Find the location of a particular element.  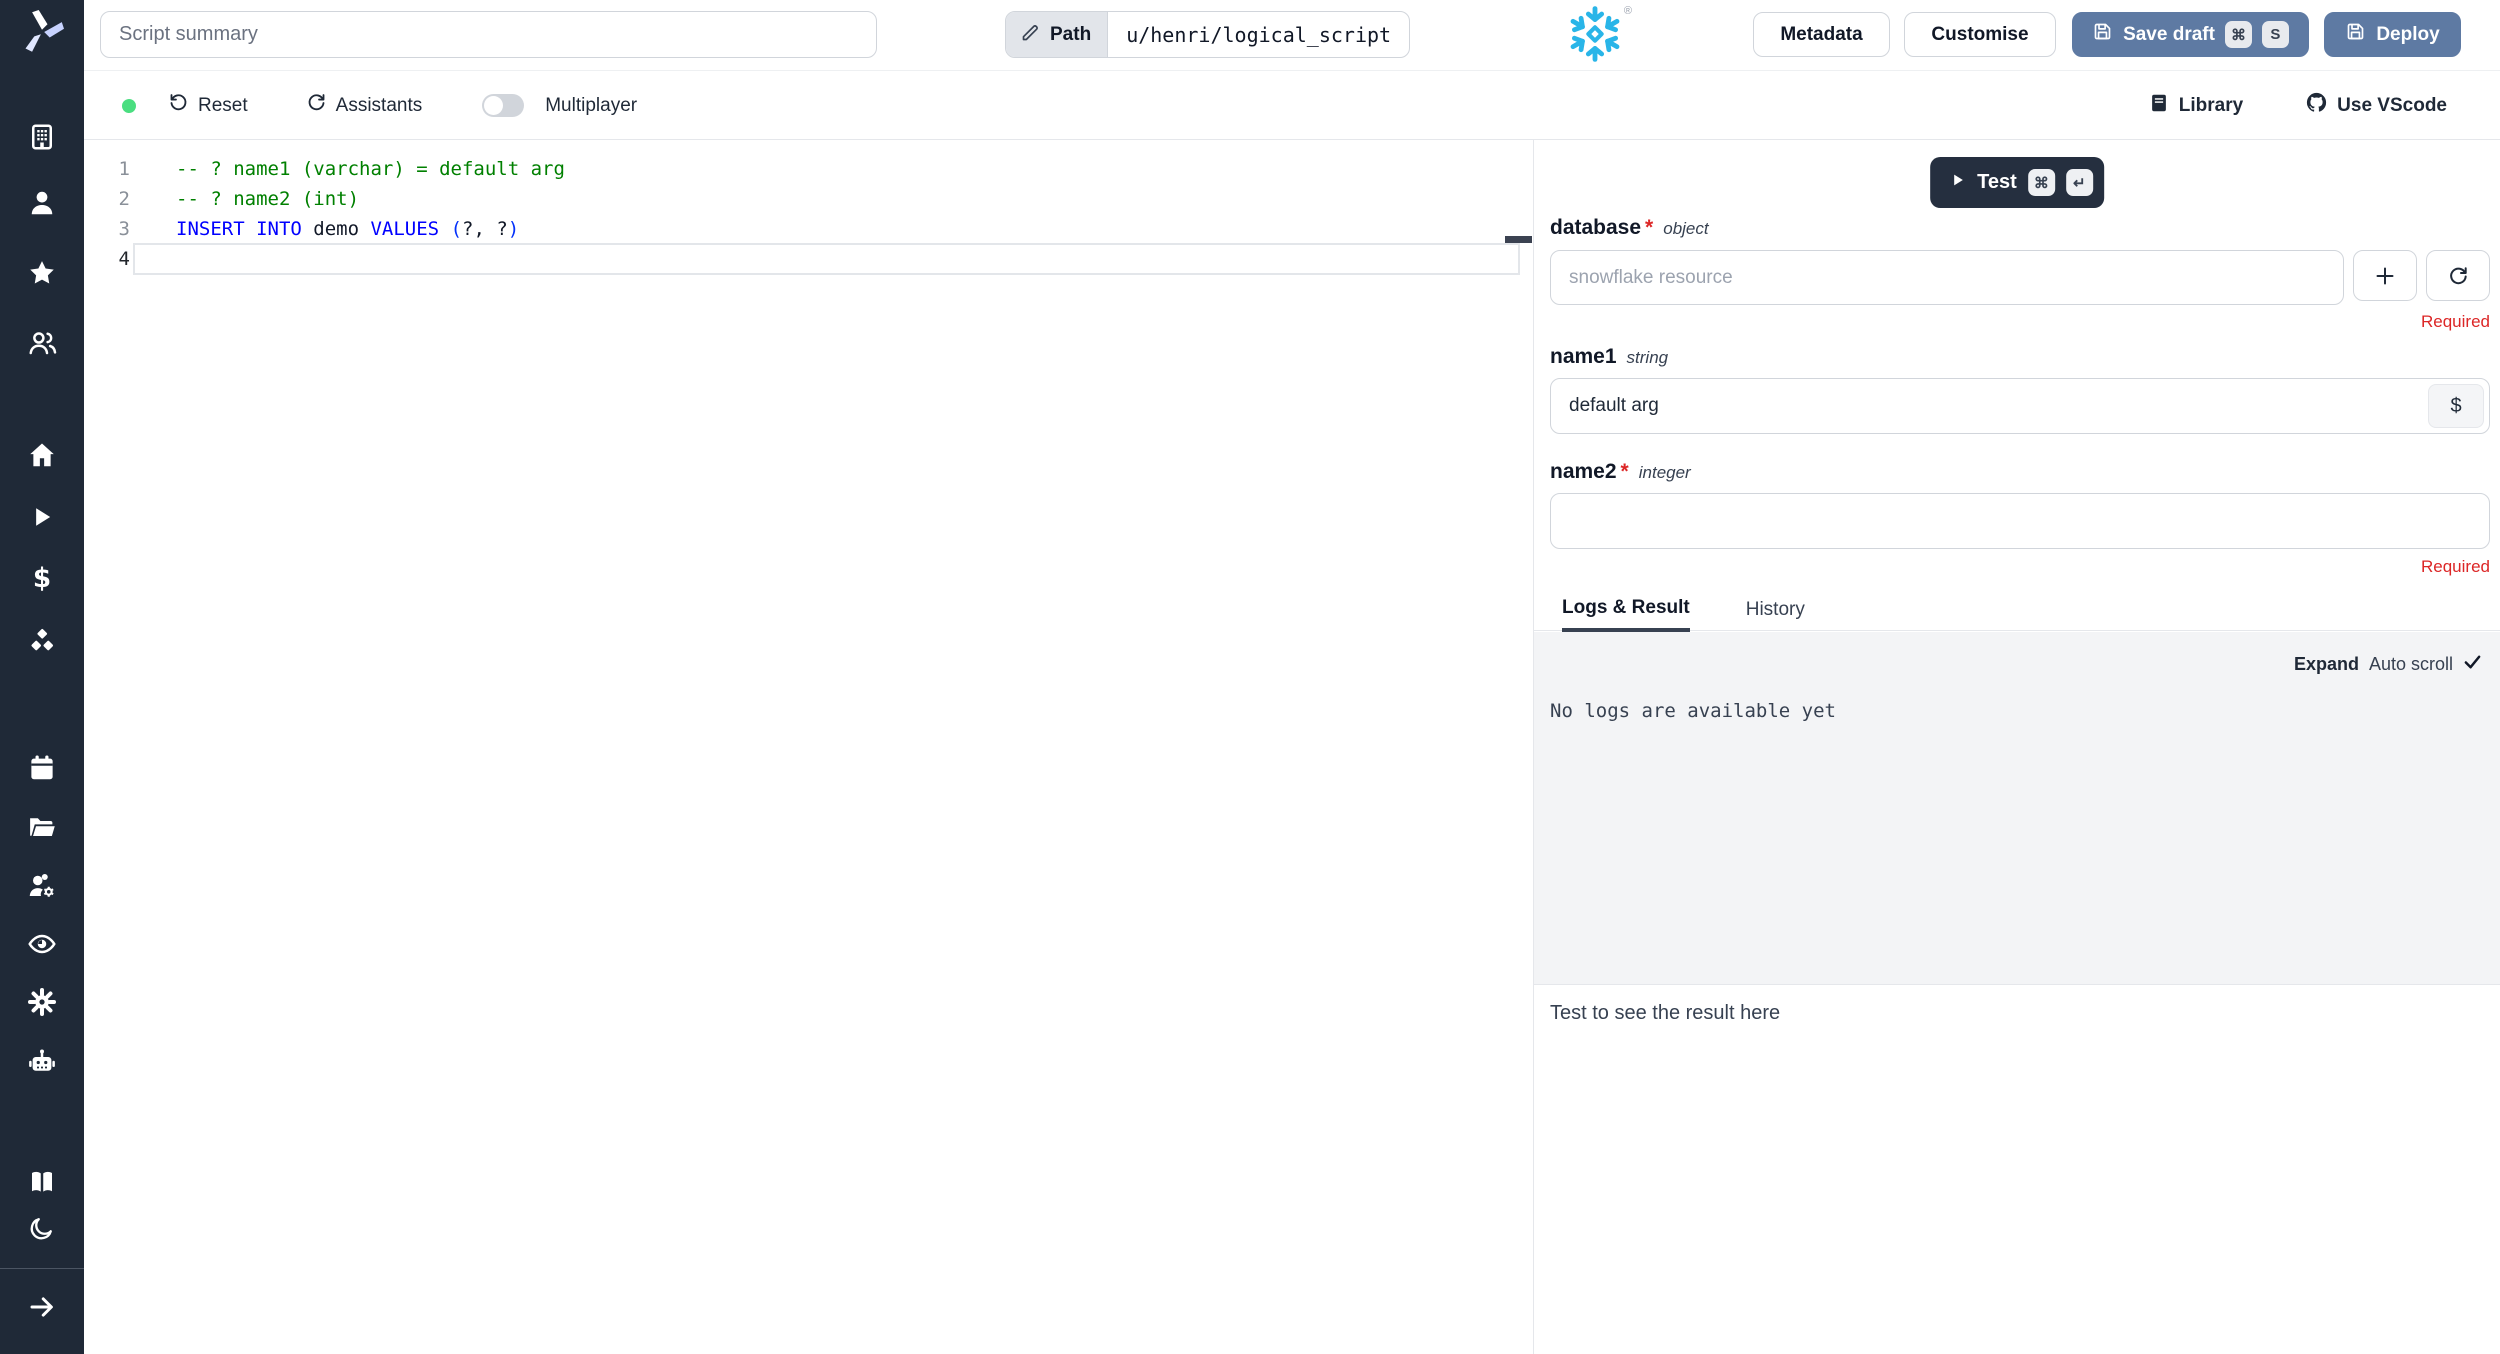

sql-keyword: INSERT INTO is located at coordinates (239, 229).